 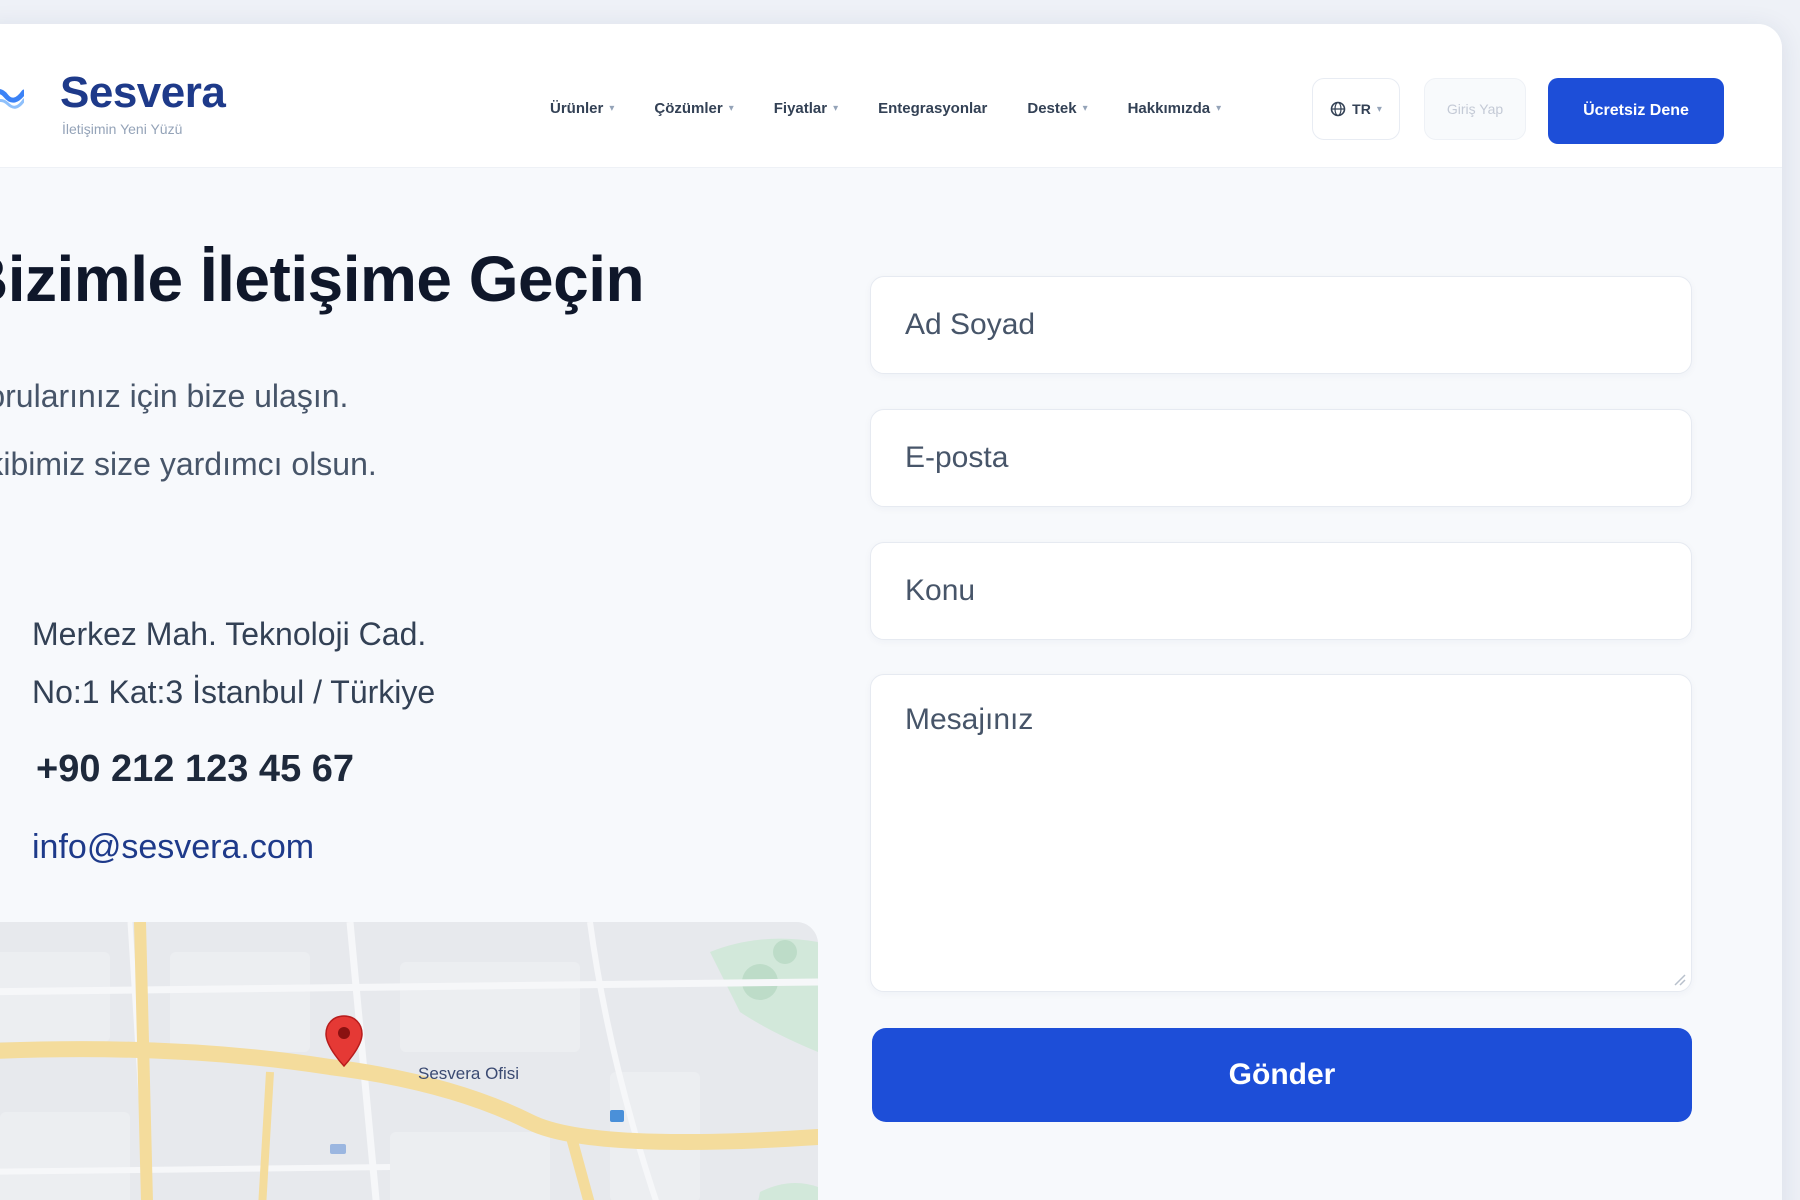 What do you see at coordinates (344, 1042) in the screenshot?
I see `map-pin-icon` at bounding box center [344, 1042].